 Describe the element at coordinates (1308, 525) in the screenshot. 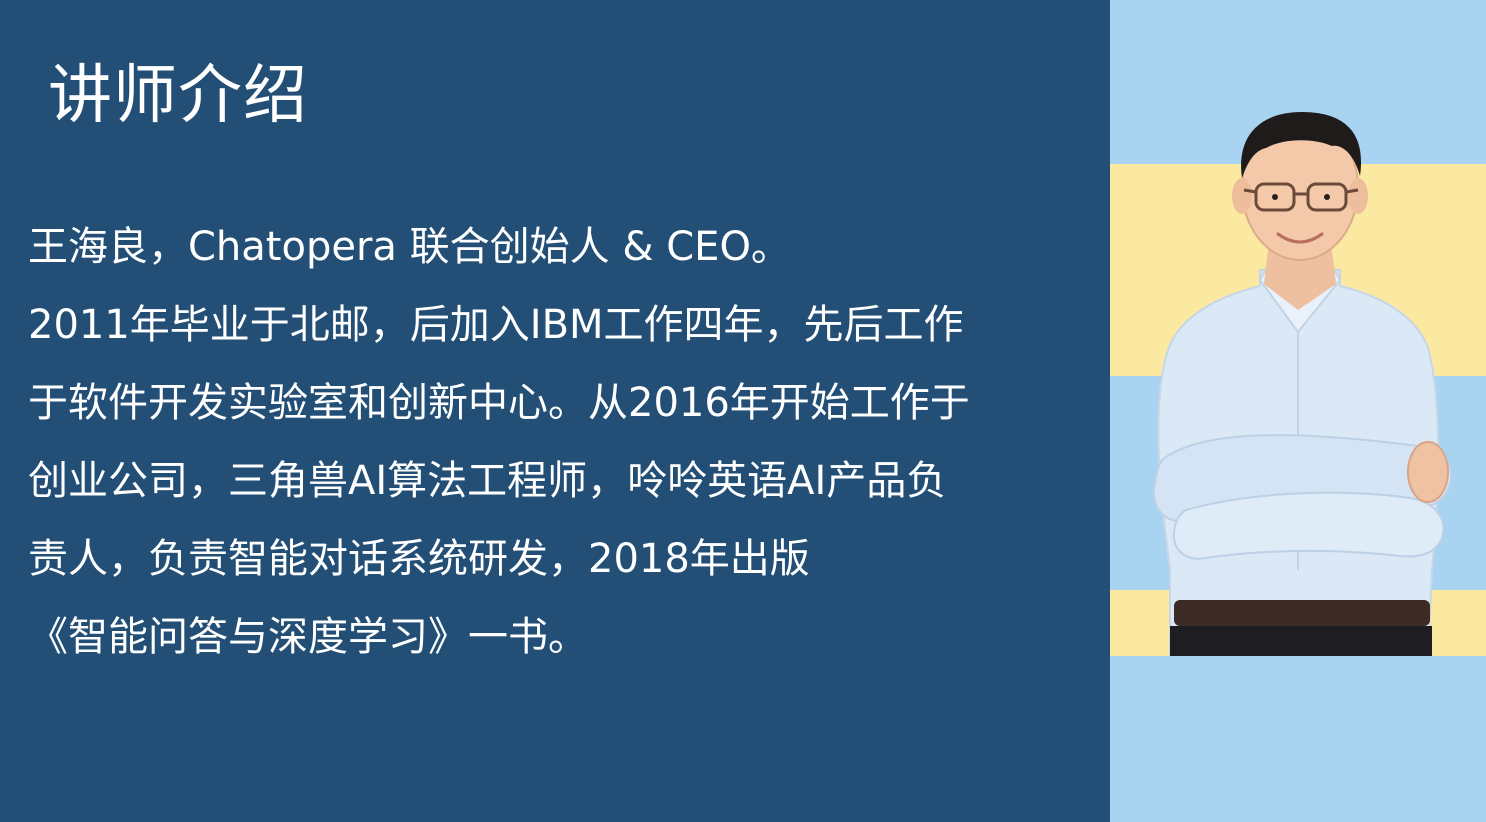

I see `arm-shape` at that location.